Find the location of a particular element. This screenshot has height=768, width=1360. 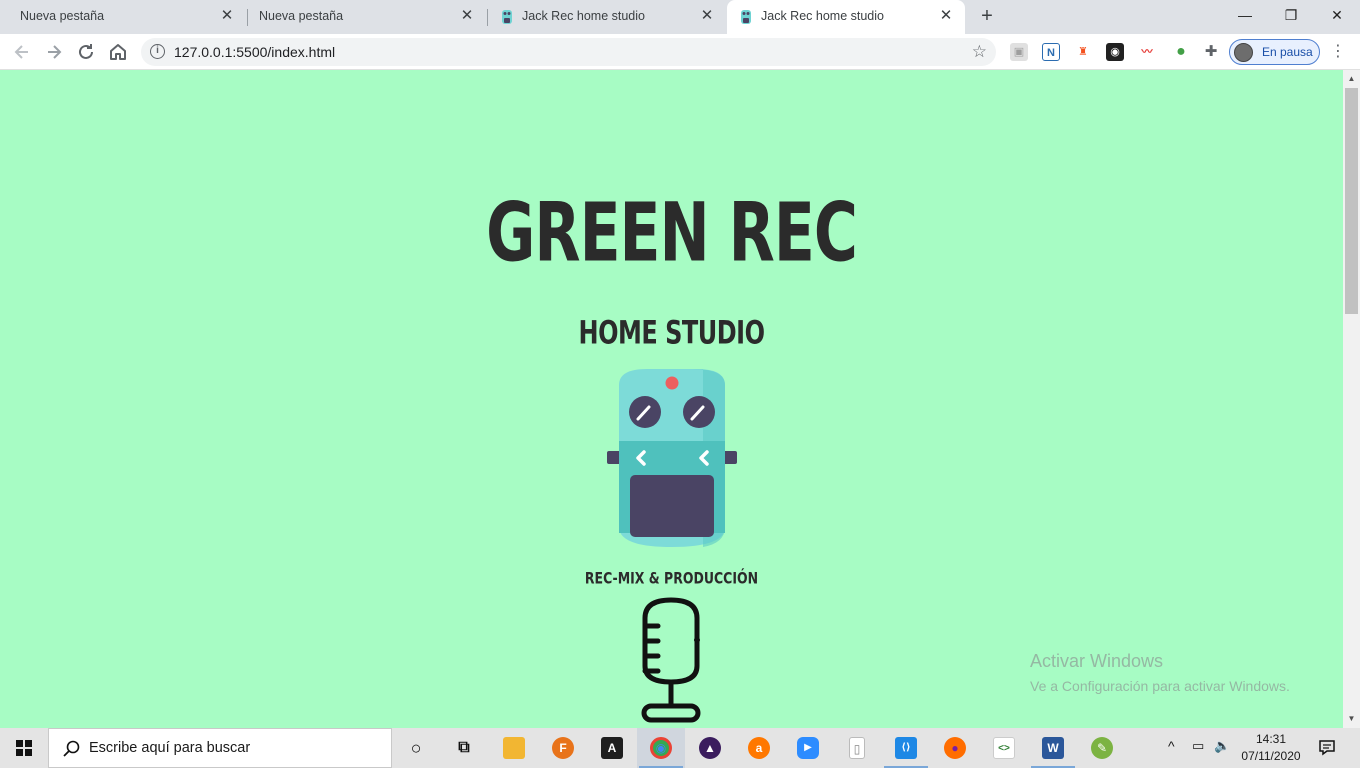

back-arrow-icon is located at coordinates (21, 52).